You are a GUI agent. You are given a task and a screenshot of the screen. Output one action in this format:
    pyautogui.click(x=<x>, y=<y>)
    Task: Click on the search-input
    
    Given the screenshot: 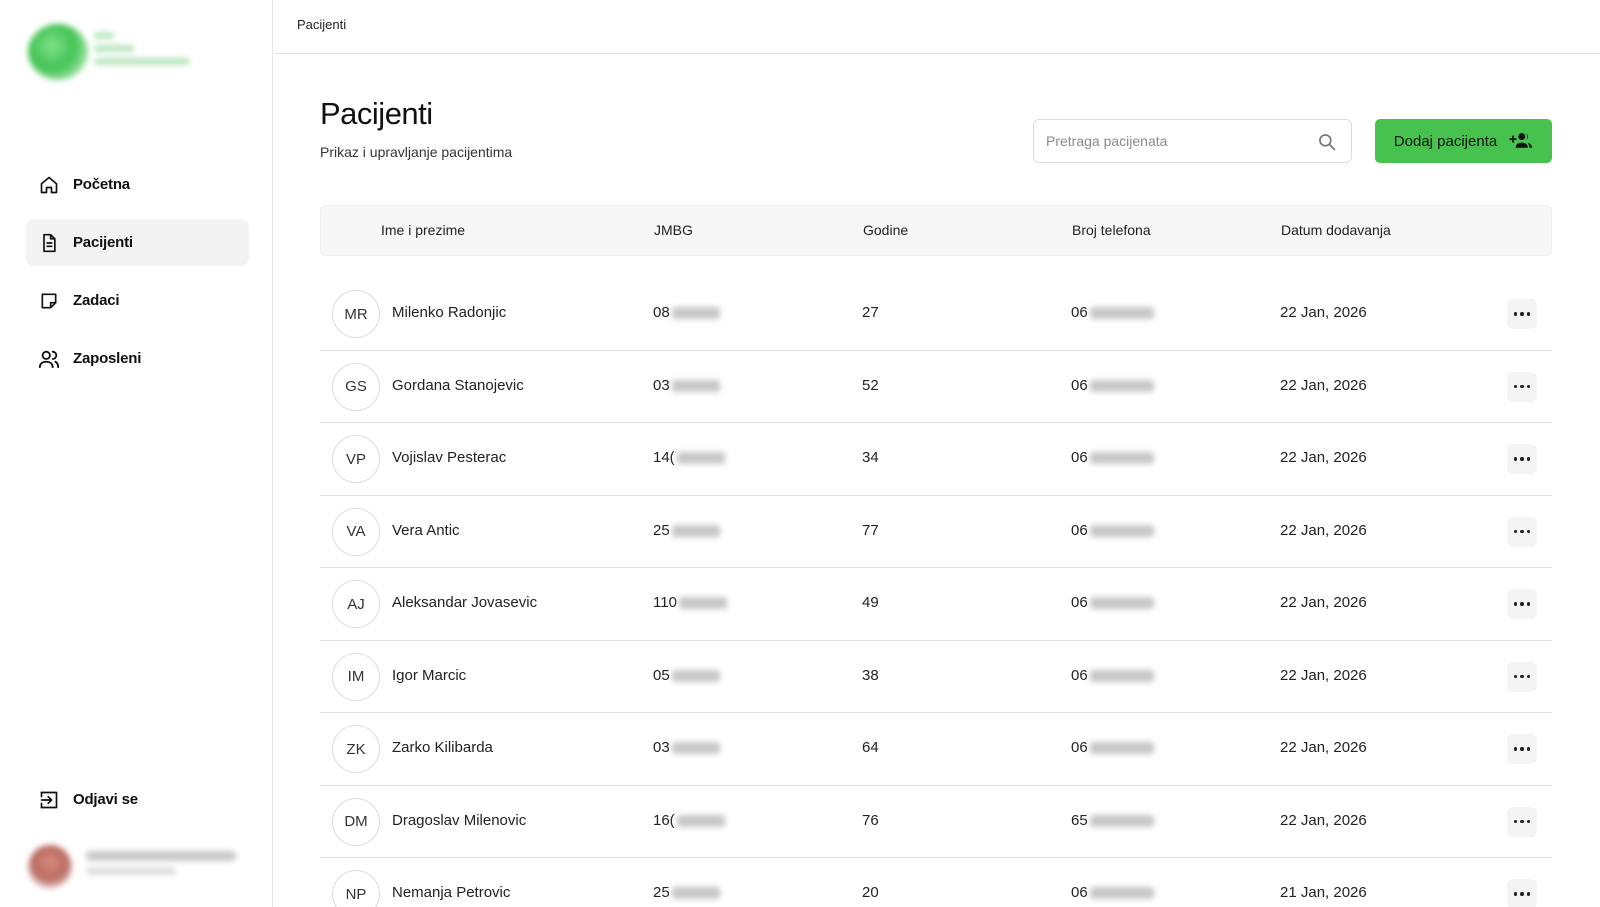 What is the action you would take?
    pyautogui.click(x=1169, y=141)
    